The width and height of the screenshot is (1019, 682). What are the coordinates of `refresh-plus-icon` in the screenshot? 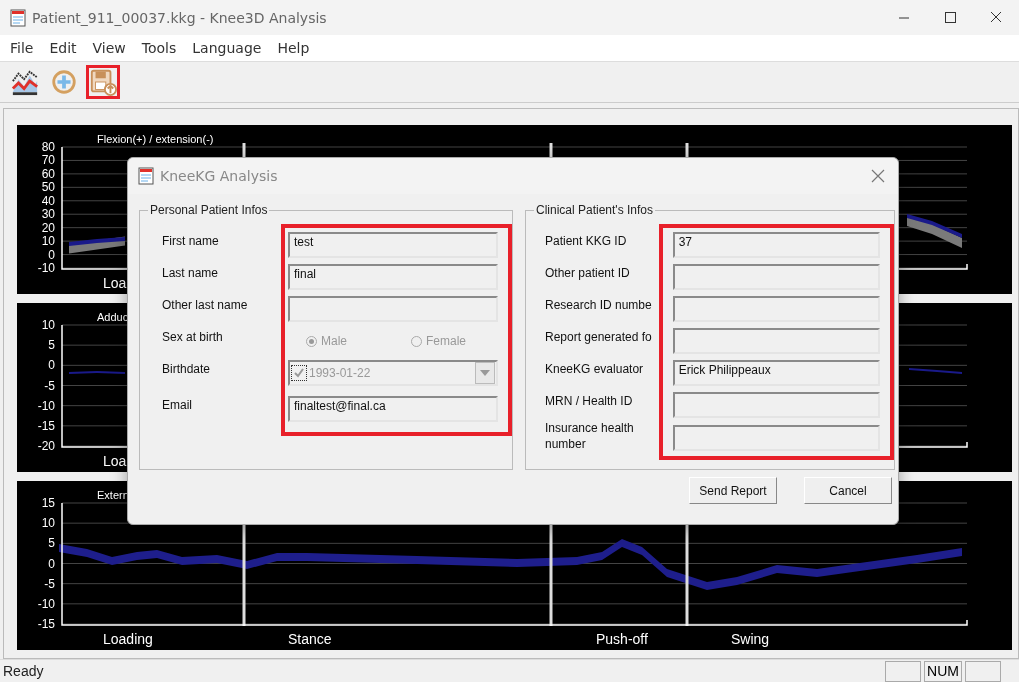 It's located at (64, 82).